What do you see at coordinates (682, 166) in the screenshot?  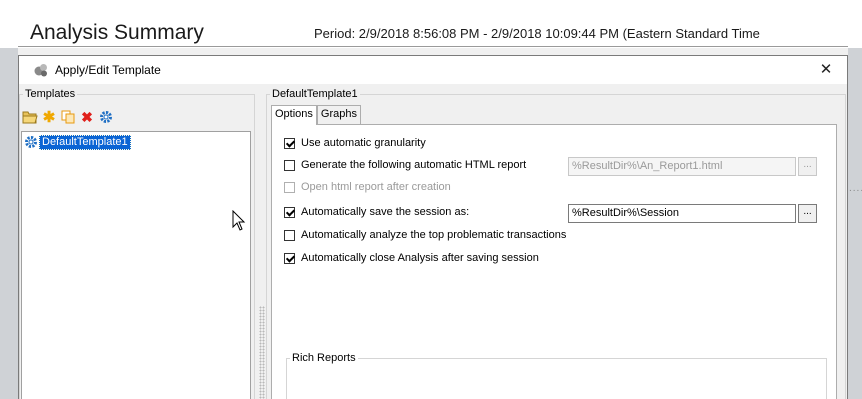 I see `html-report-path-field: %ResultDir%\An_Report1.html` at bounding box center [682, 166].